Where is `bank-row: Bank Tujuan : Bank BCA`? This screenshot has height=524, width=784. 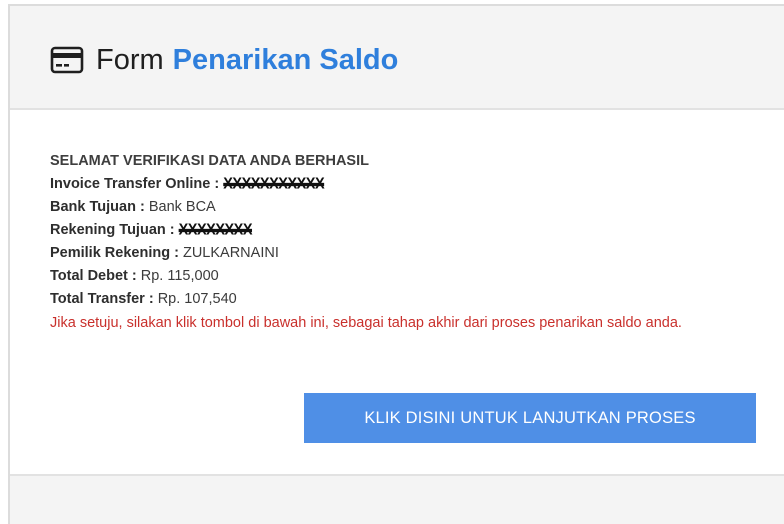
bank-row: Bank Tujuan : Bank BCA is located at coordinates (400, 207).